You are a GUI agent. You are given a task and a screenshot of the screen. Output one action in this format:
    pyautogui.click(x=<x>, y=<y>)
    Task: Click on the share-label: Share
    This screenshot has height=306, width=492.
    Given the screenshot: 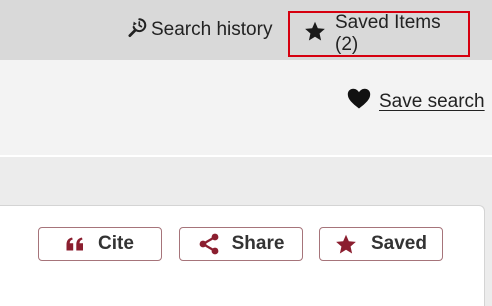 What is the action you would take?
    pyautogui.click(x=258, y=243)
    